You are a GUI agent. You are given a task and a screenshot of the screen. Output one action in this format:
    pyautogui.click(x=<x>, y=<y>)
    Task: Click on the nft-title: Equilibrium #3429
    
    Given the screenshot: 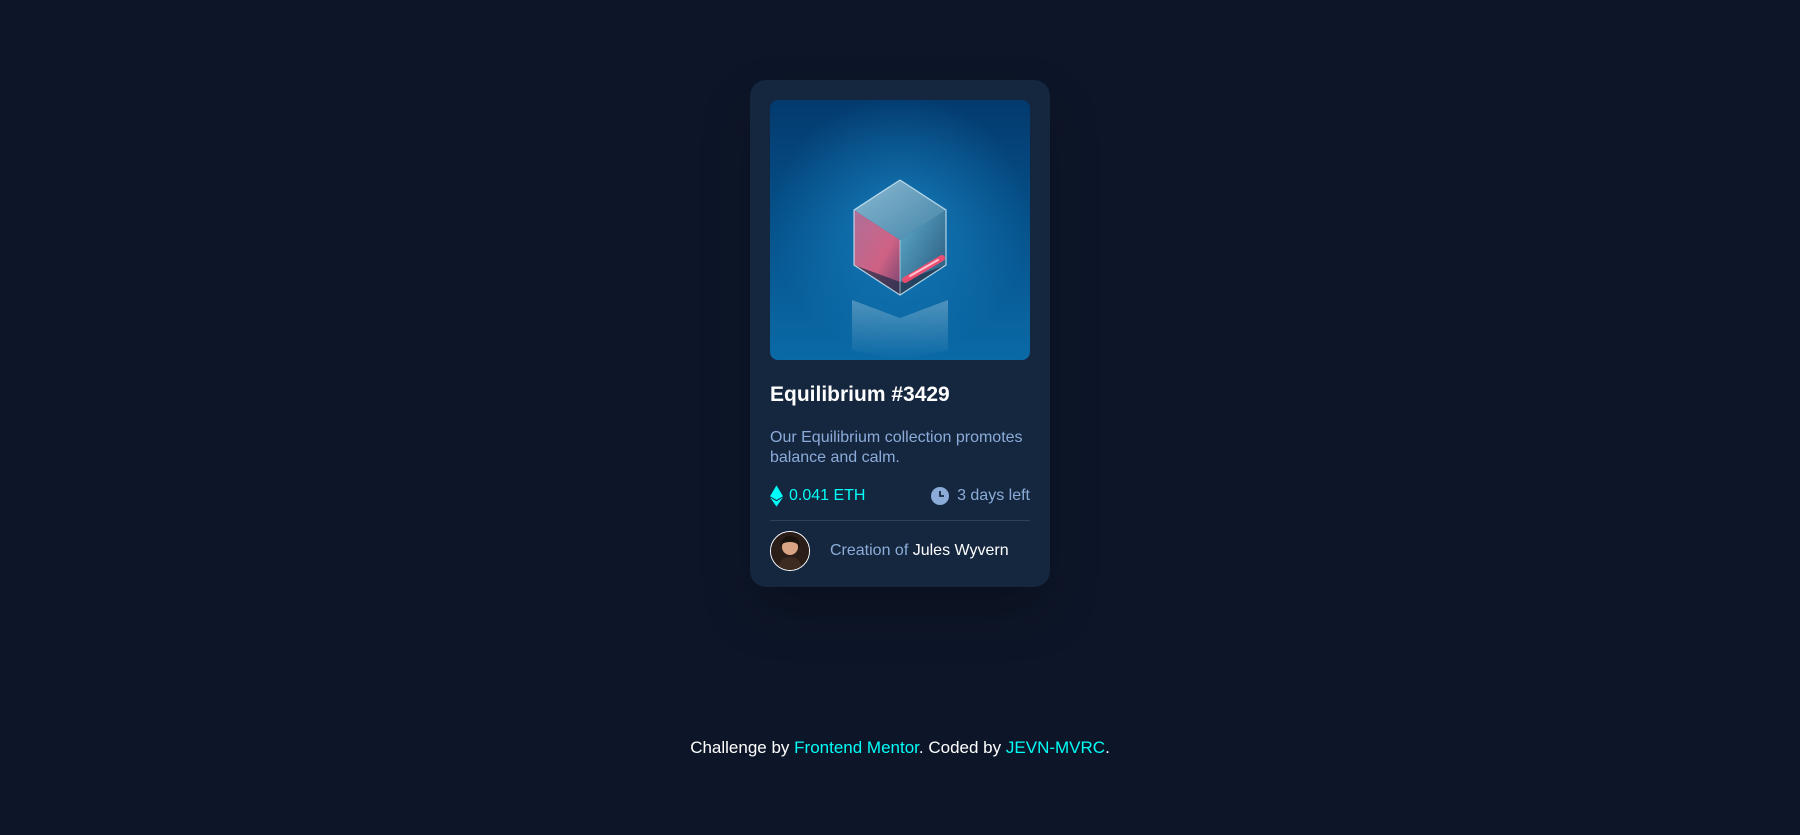 What is the action you would take?
    pyautogui.click(x=900, y=395)
    